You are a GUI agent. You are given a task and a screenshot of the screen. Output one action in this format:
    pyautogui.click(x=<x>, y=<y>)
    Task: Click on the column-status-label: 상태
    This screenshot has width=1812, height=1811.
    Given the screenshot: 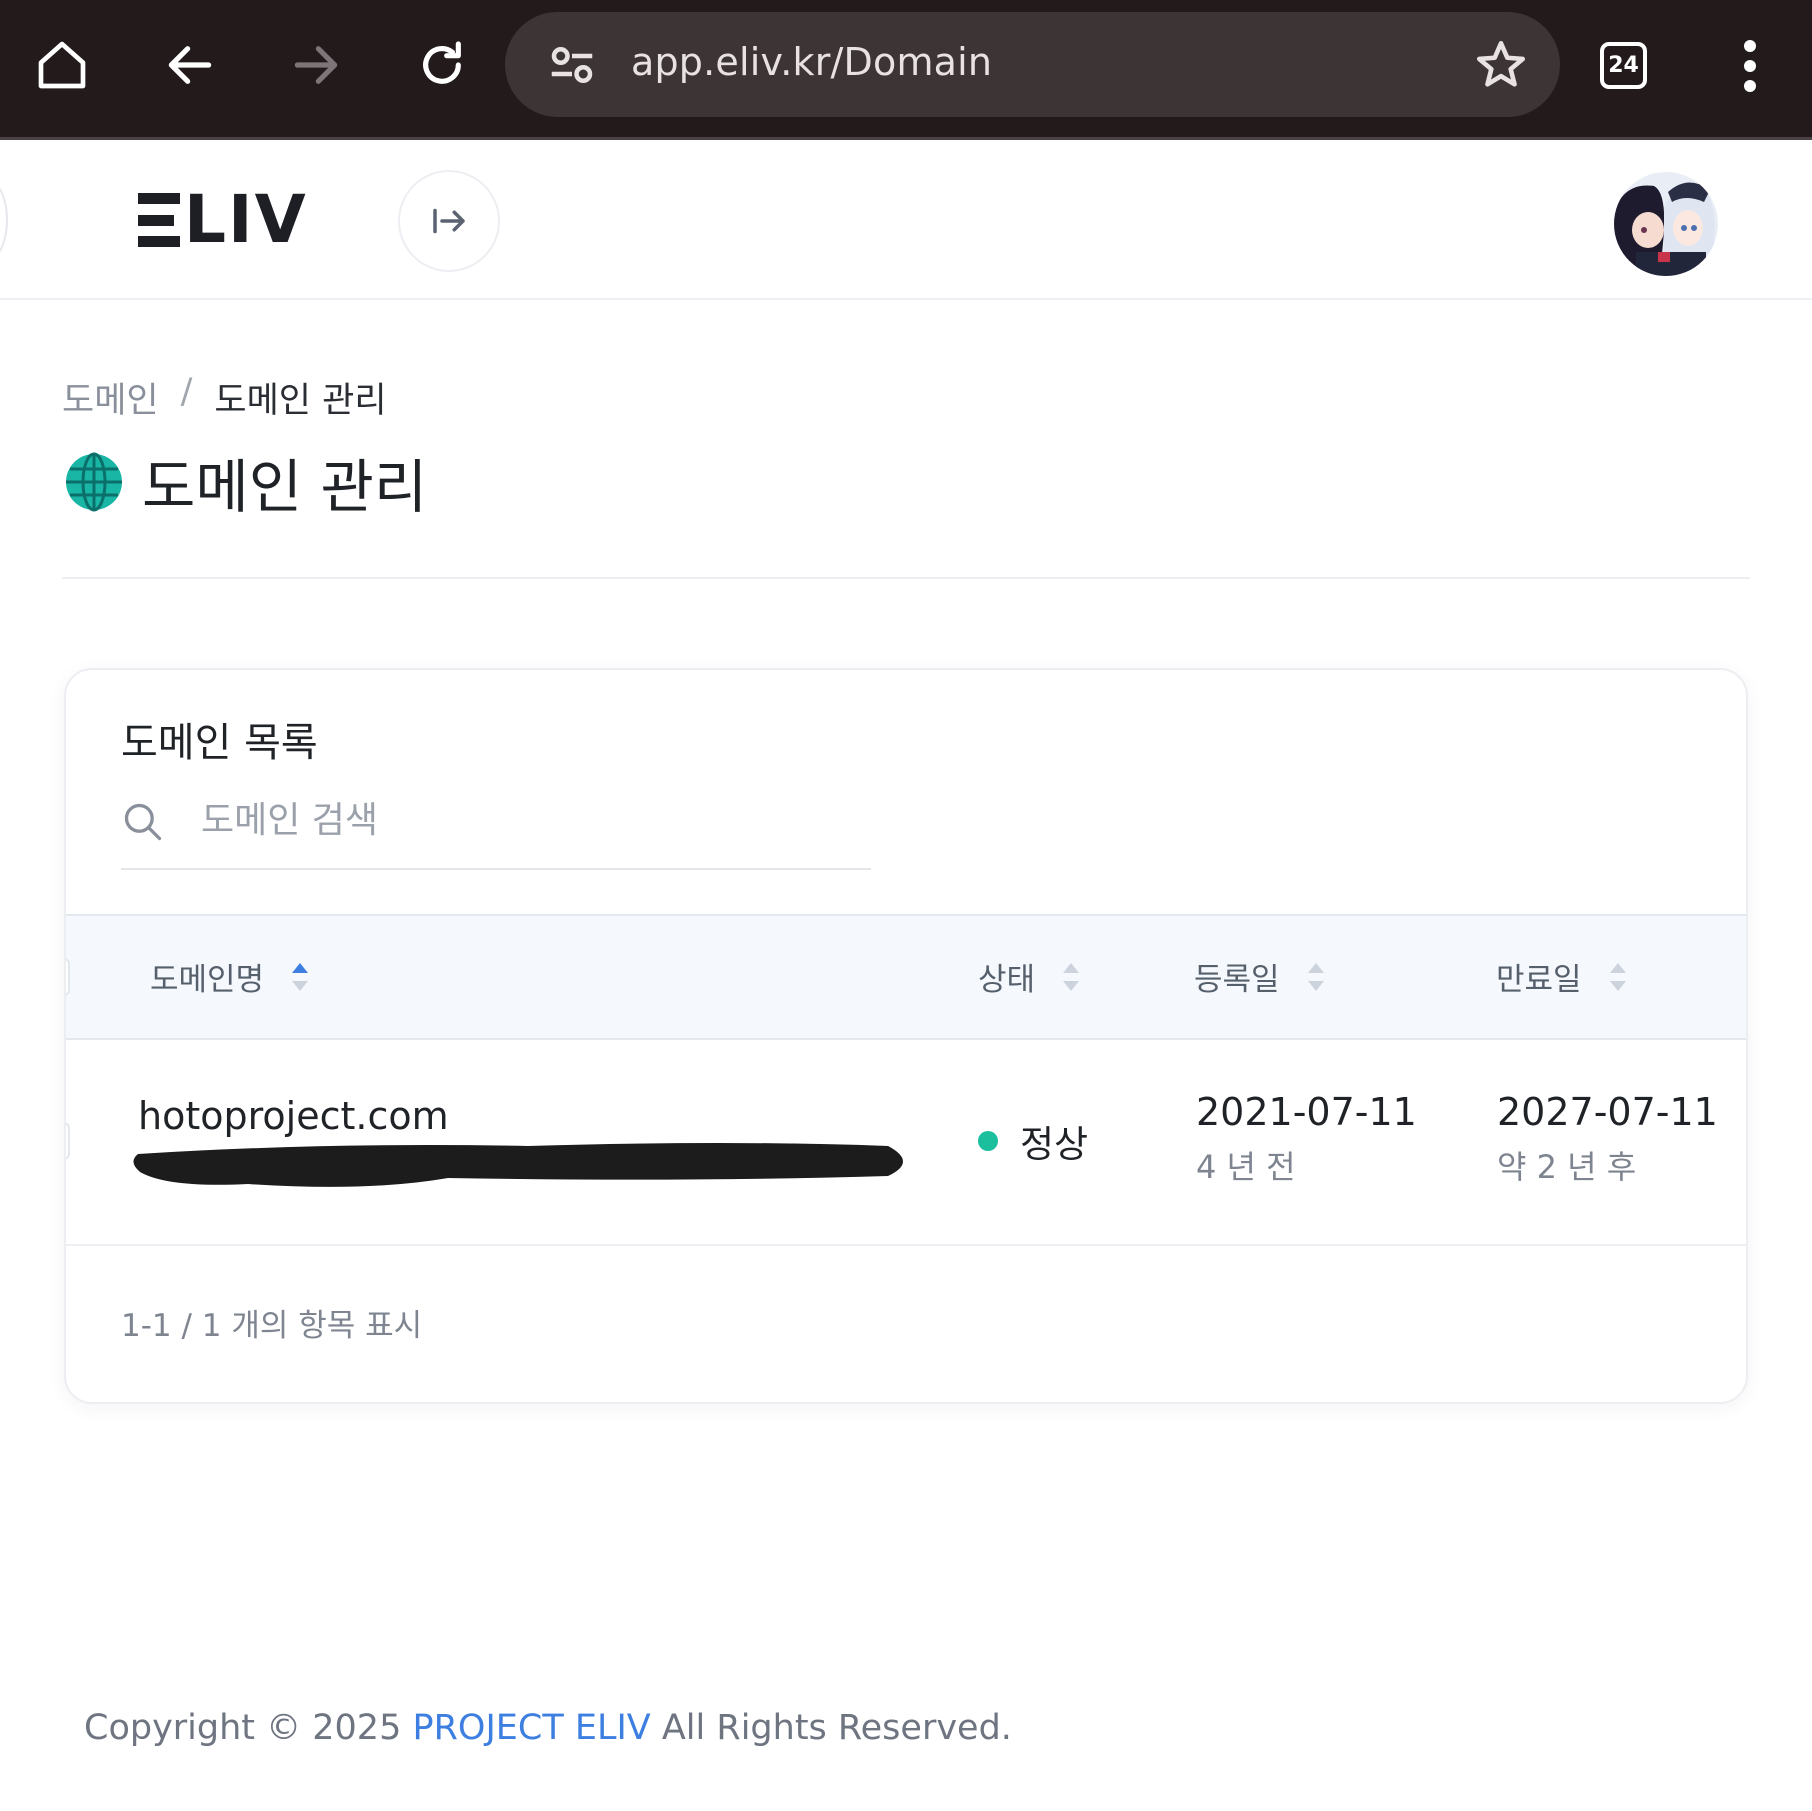 What is the action you would take?
    pyautogui.click(x=1007, y=980)
    